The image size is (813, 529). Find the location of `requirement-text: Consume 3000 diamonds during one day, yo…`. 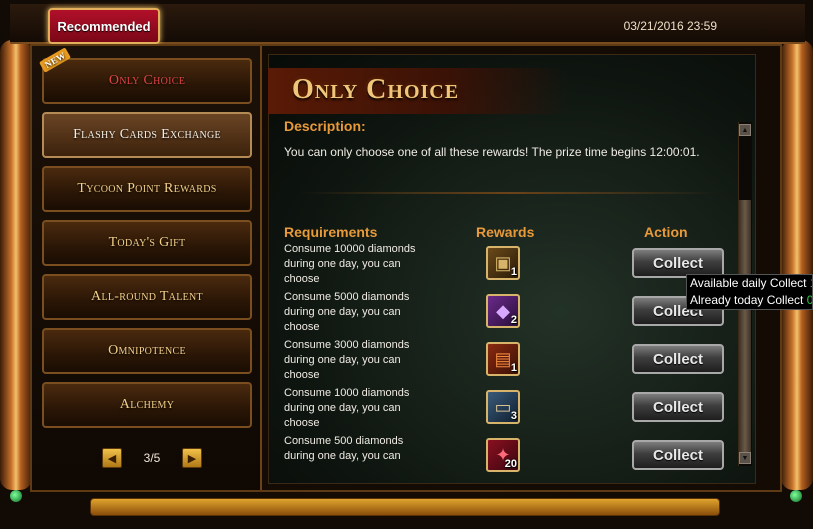

requirement-text: Consume 3000 diamonds during one day, yo… is located at coordinates (347, 360).